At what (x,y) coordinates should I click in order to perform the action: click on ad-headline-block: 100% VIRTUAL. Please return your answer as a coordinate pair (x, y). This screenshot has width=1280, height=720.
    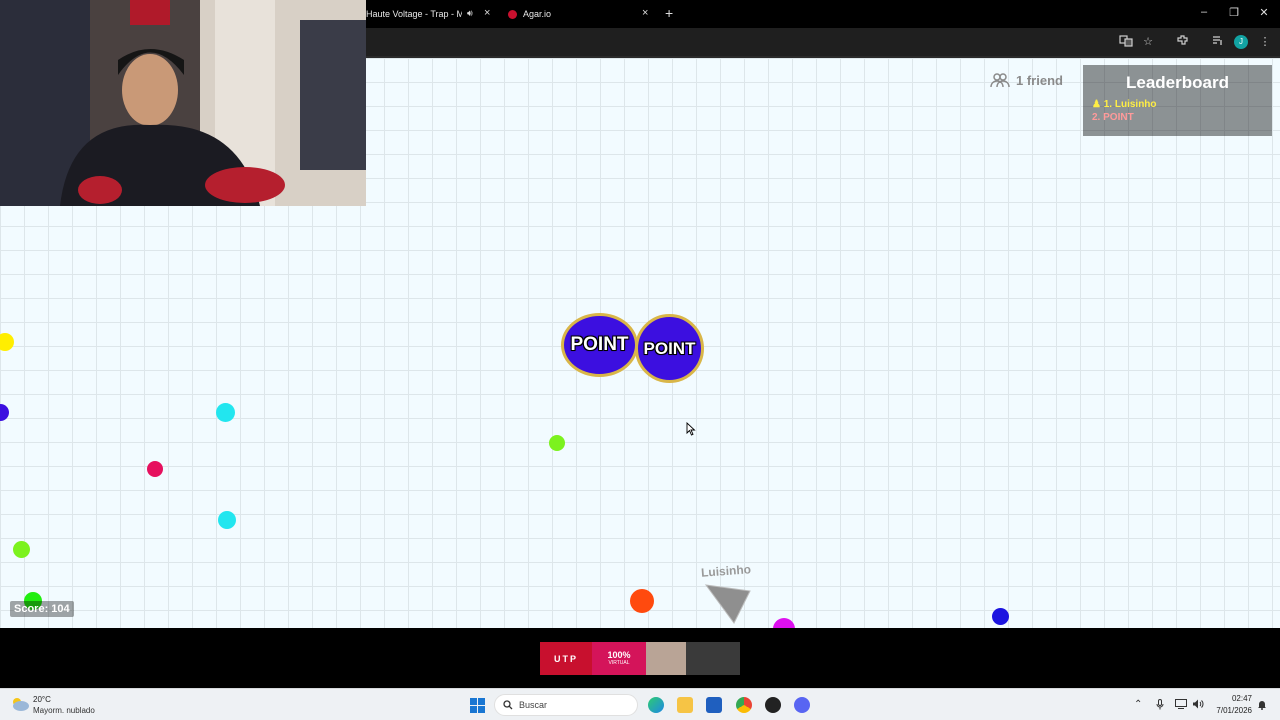
    Looking at the image, I should click on (619, 658).